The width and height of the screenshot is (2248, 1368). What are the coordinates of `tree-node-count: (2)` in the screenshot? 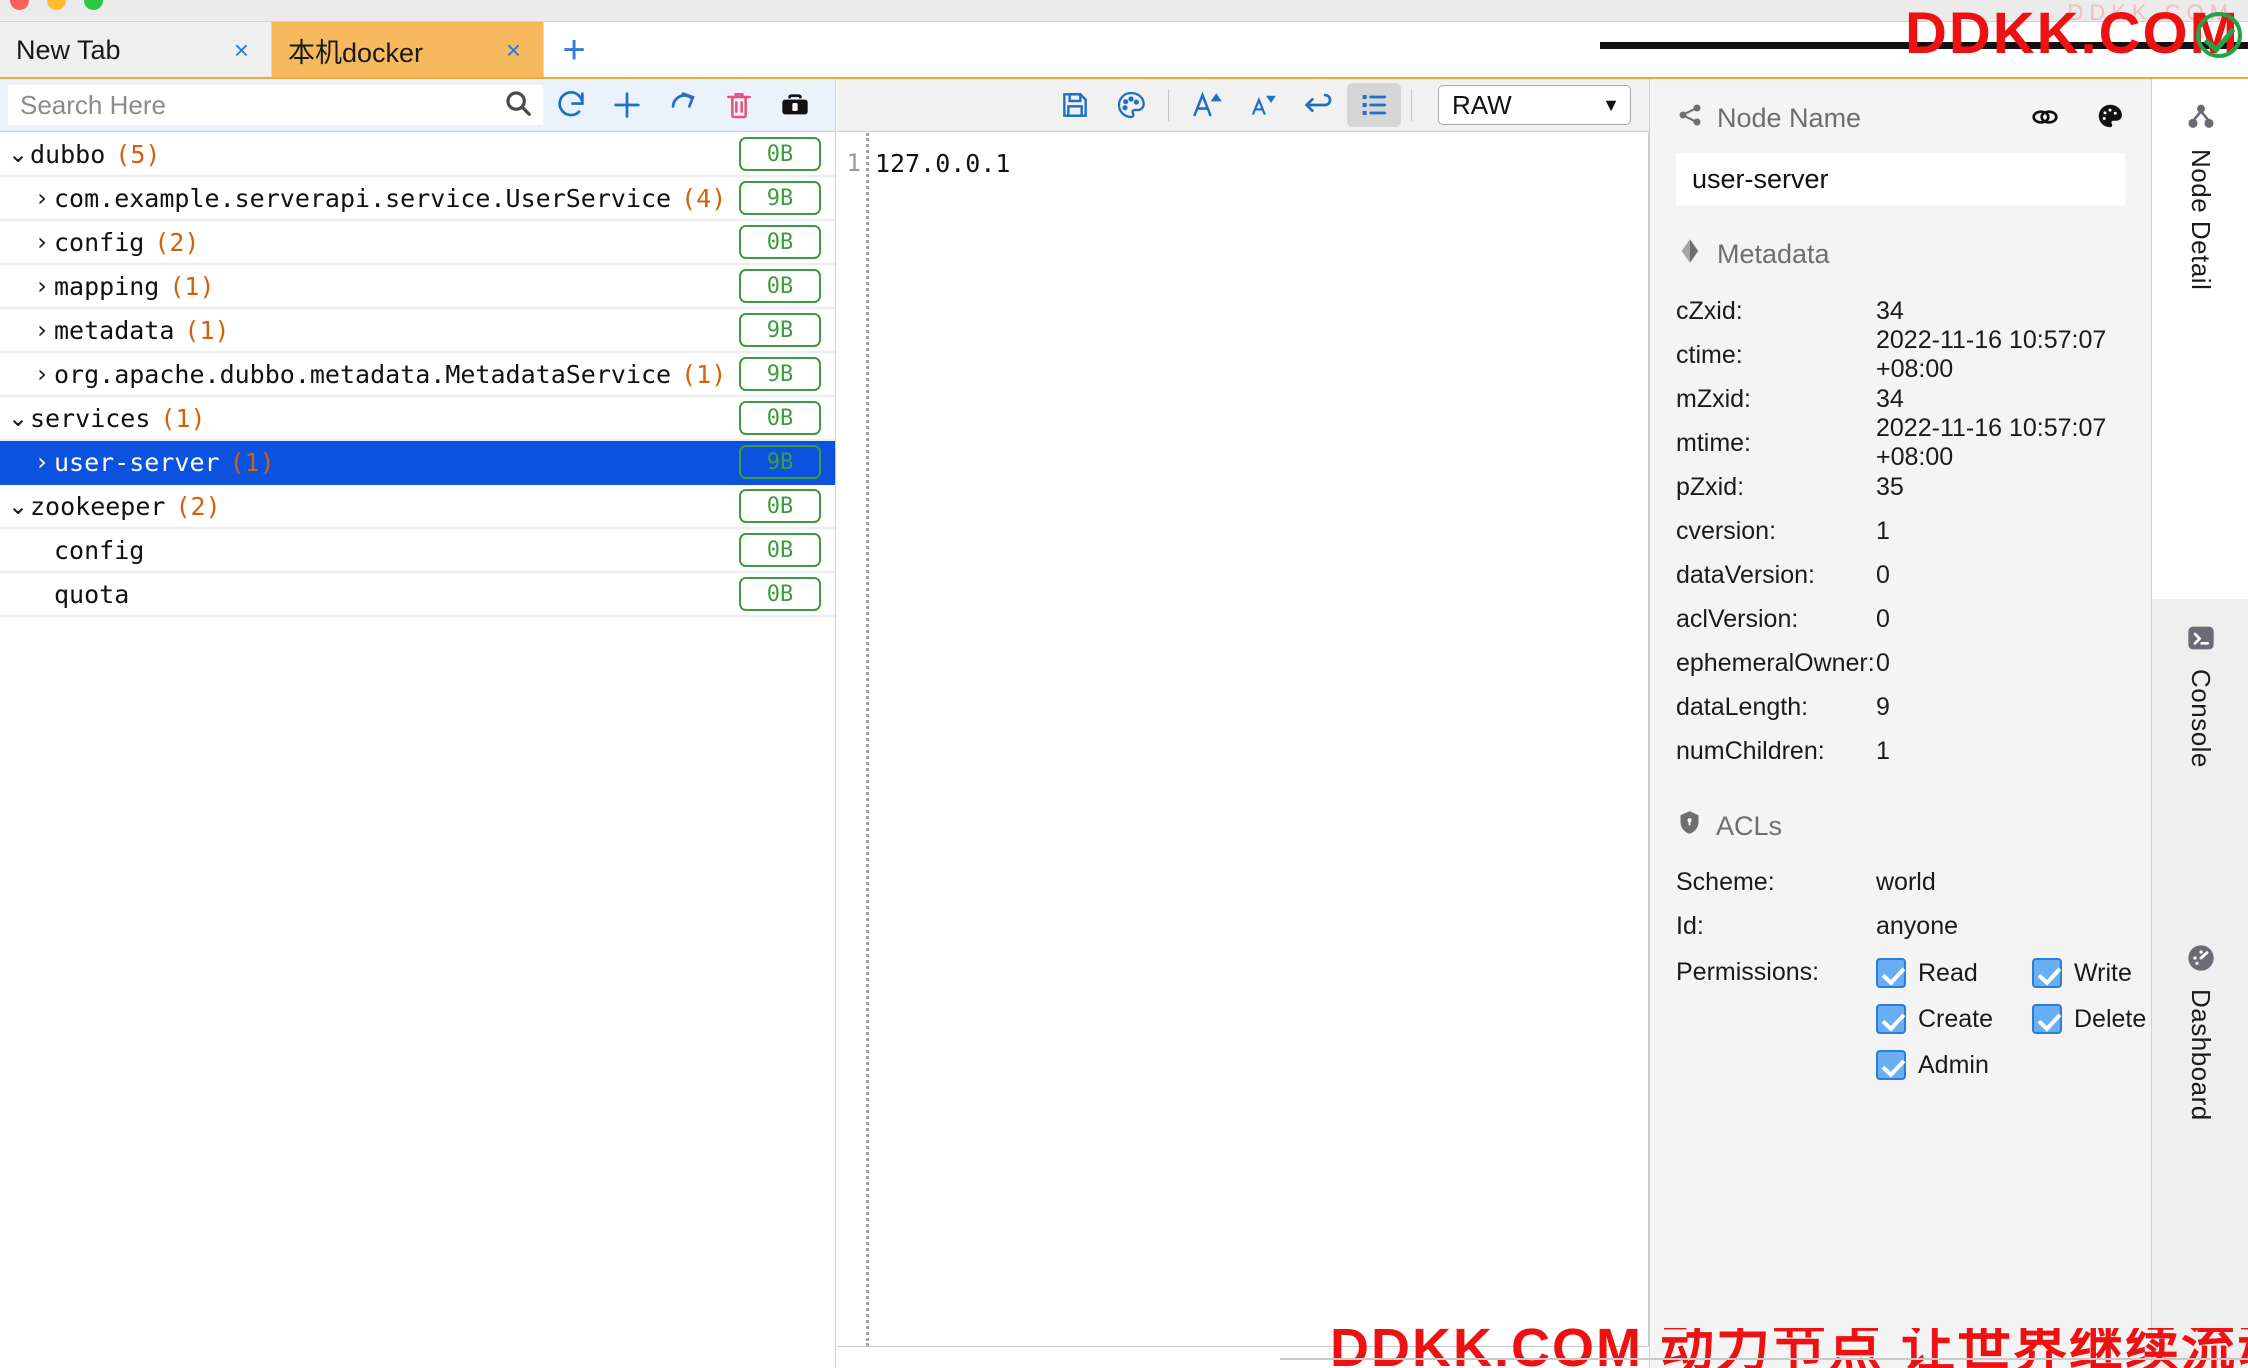 It's located at (177, 242).